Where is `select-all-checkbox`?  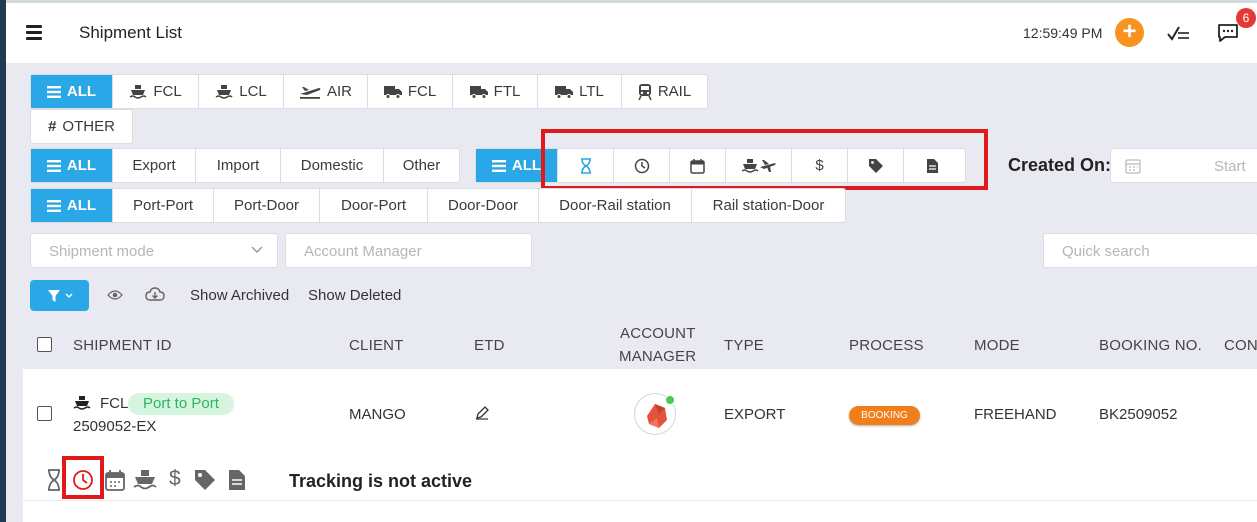 select-all-checkbox is located at coordinates (44, 344).